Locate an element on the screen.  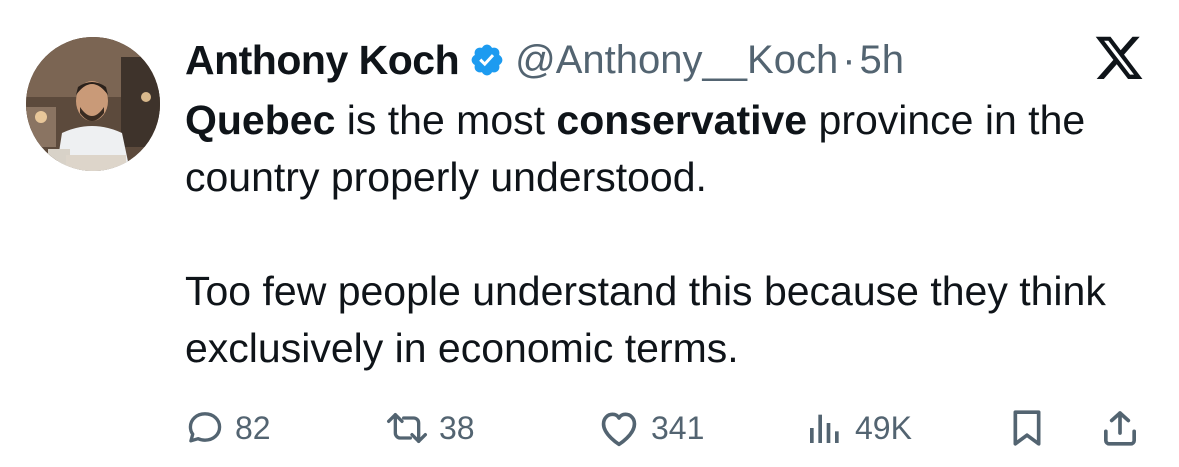
user-handle: @Anthony__Koch is located at coordinates (676, 60).